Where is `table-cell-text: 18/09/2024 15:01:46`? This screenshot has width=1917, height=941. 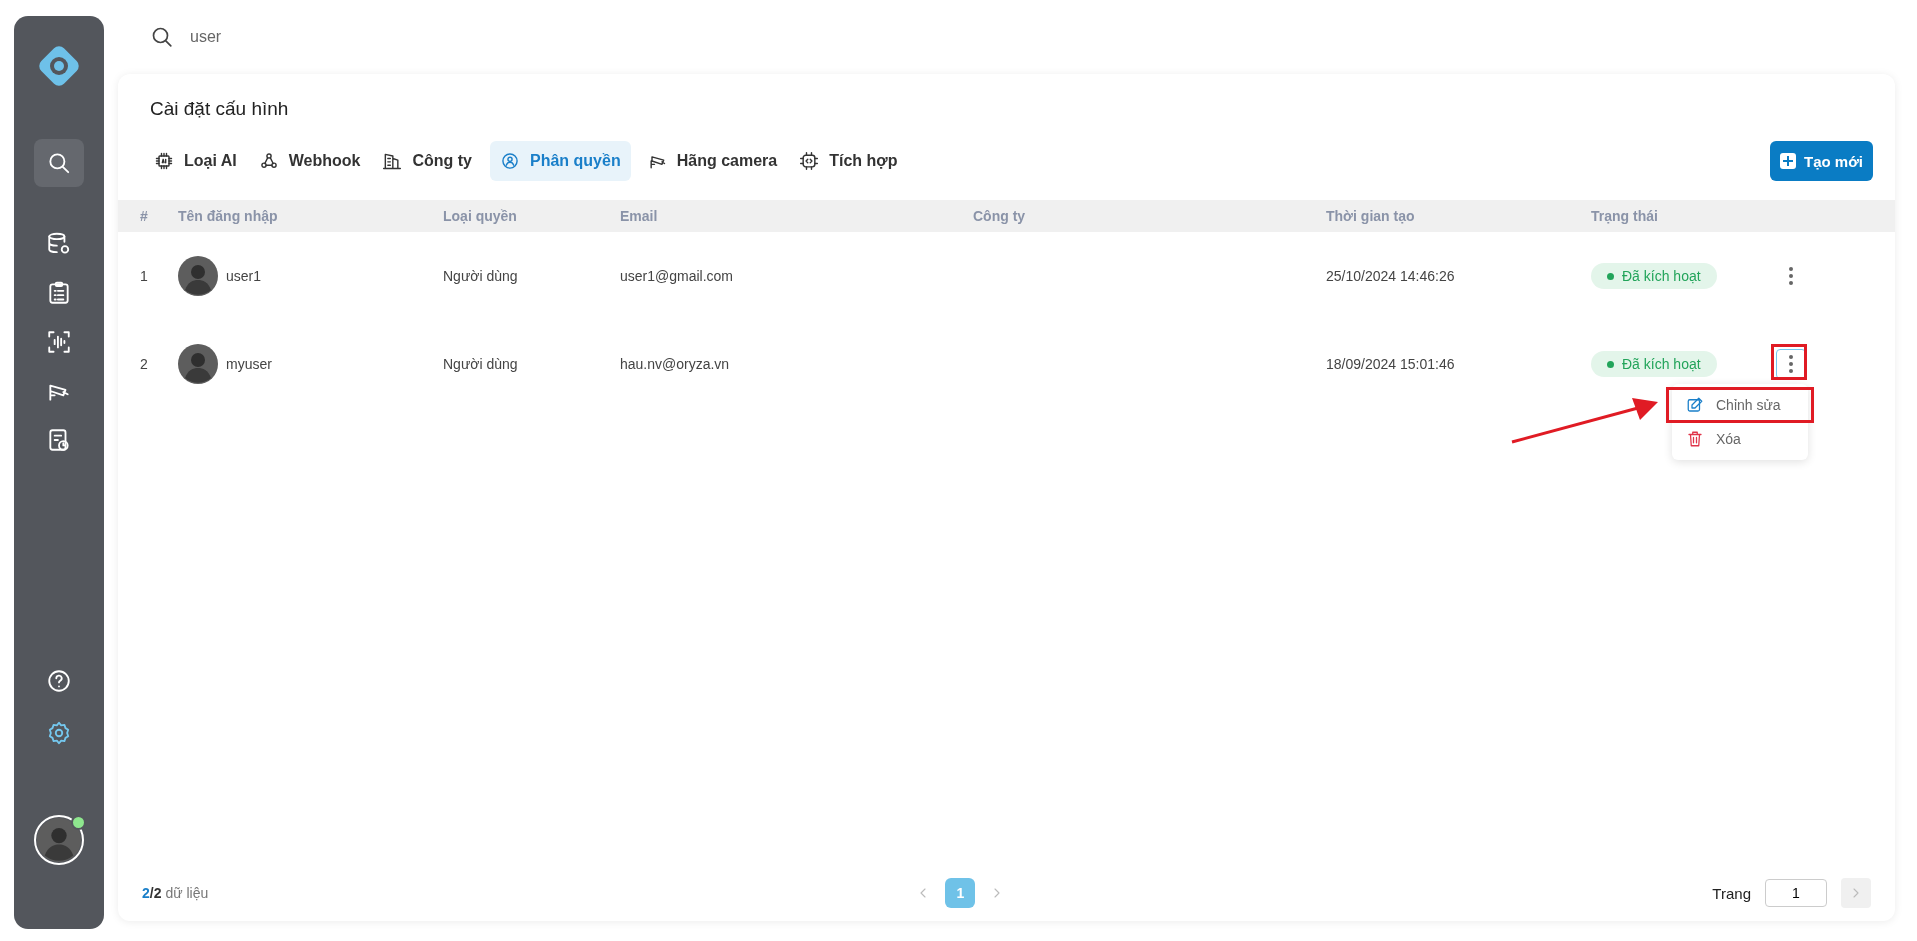
table-cell-text: 18/09/2024 15:01:46 is located at coordinates (1391, 364).